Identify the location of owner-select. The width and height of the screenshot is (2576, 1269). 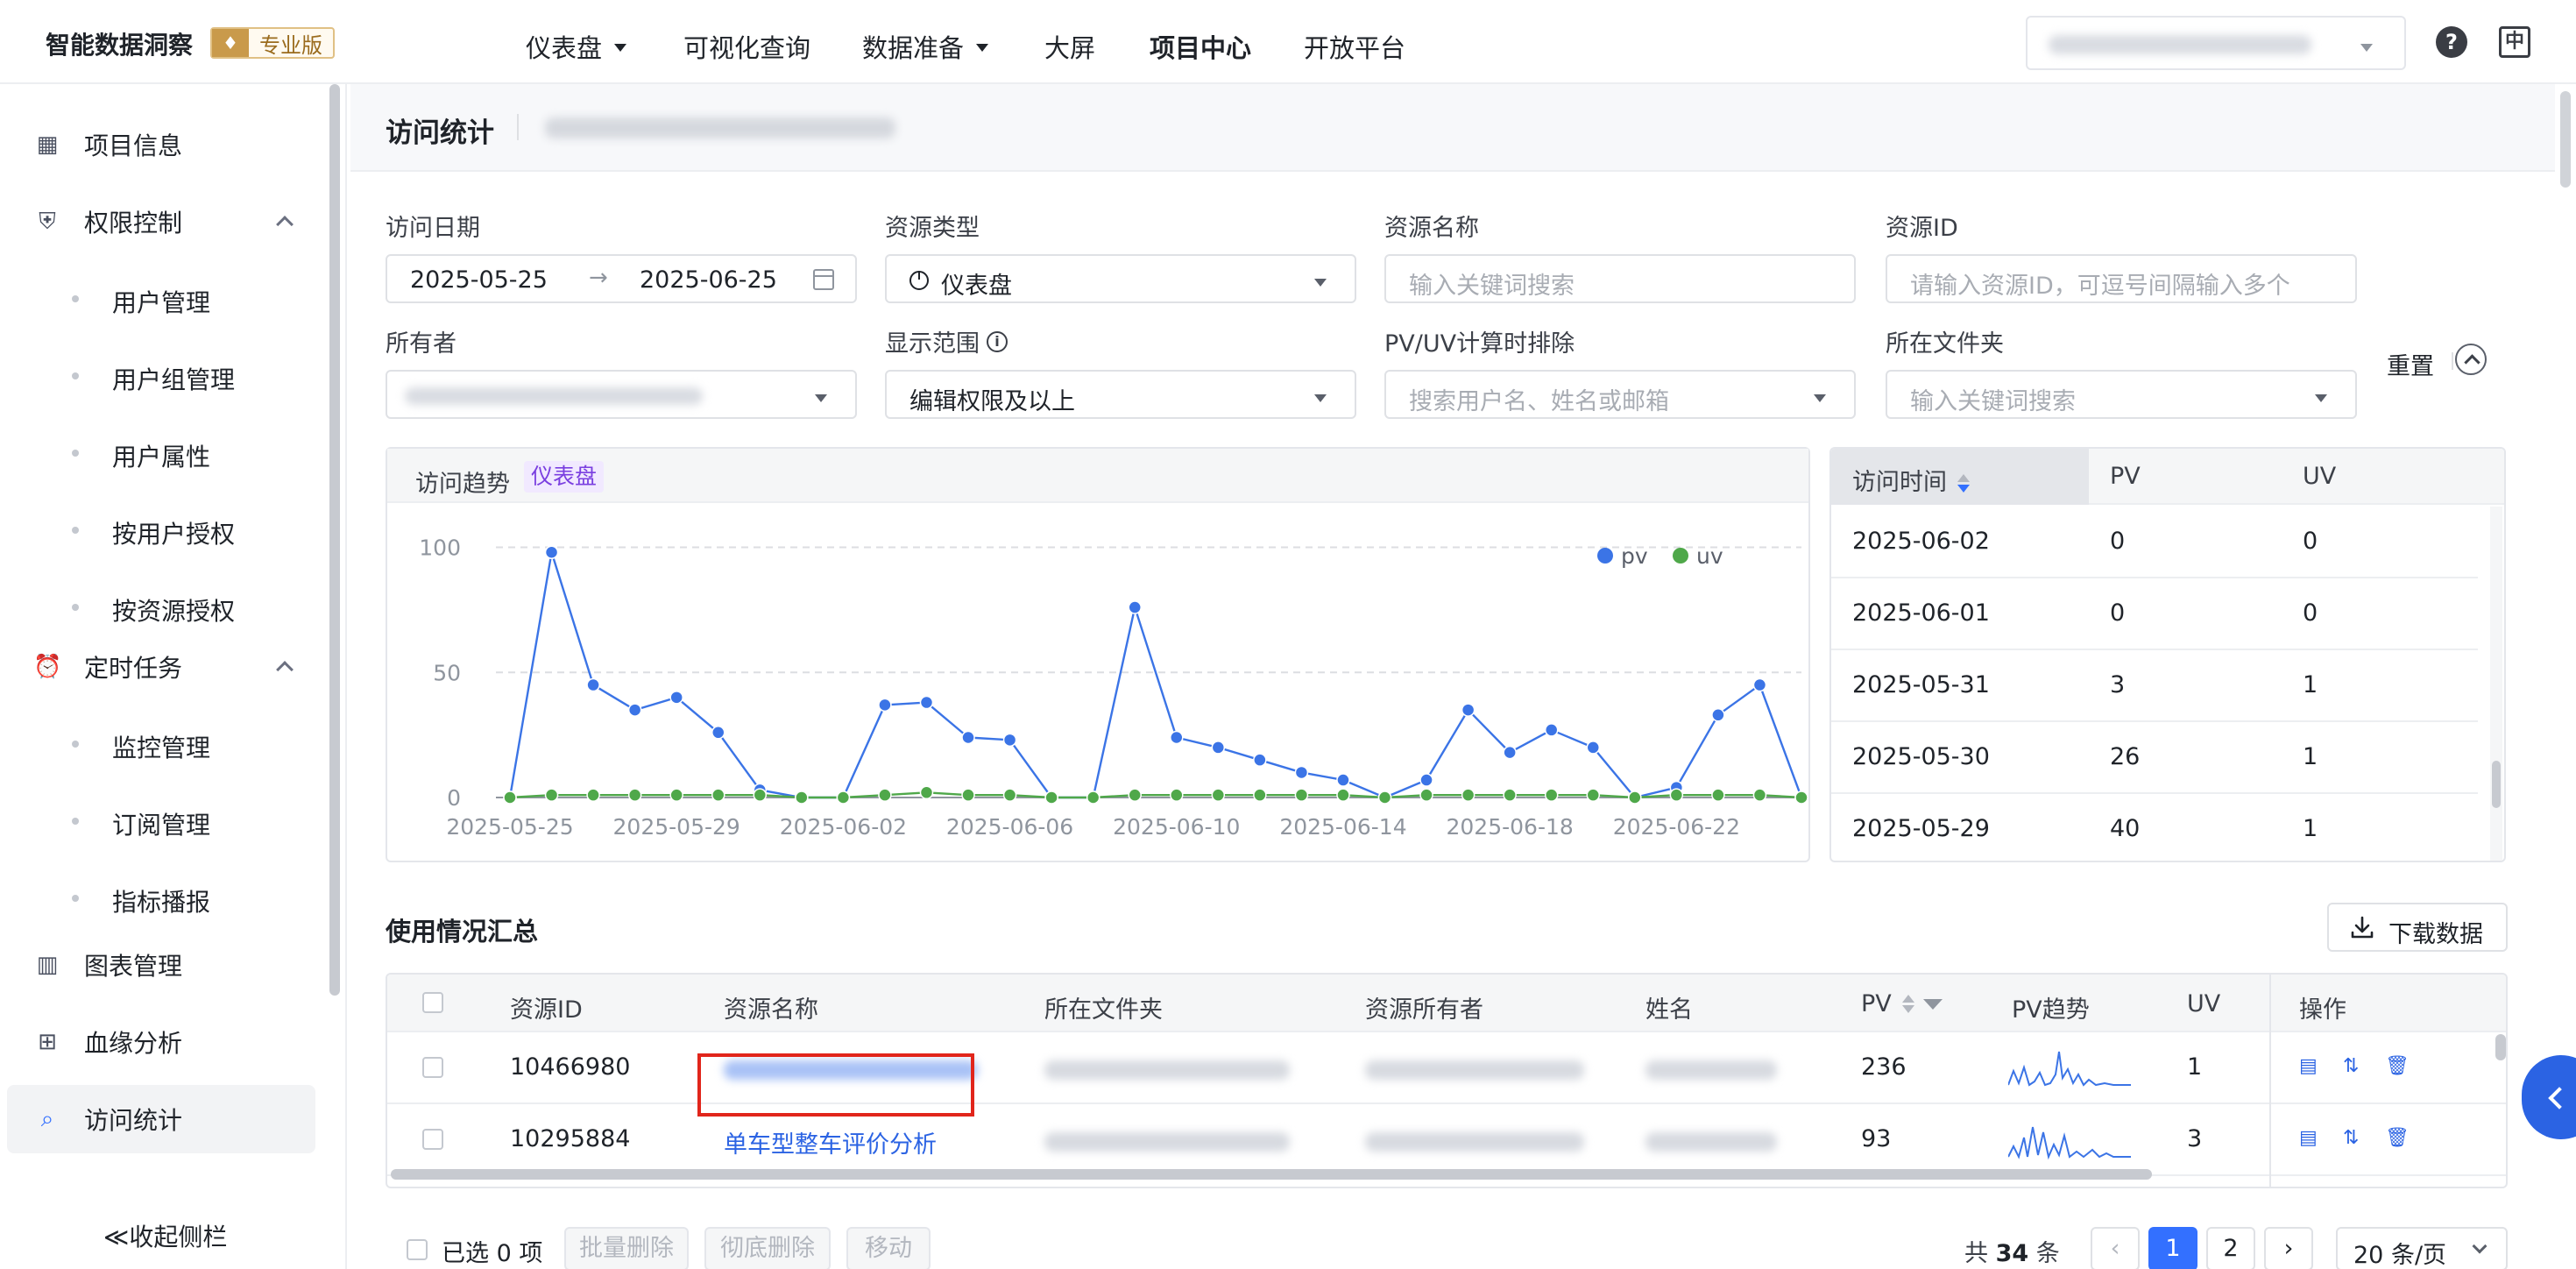
(621, 394).